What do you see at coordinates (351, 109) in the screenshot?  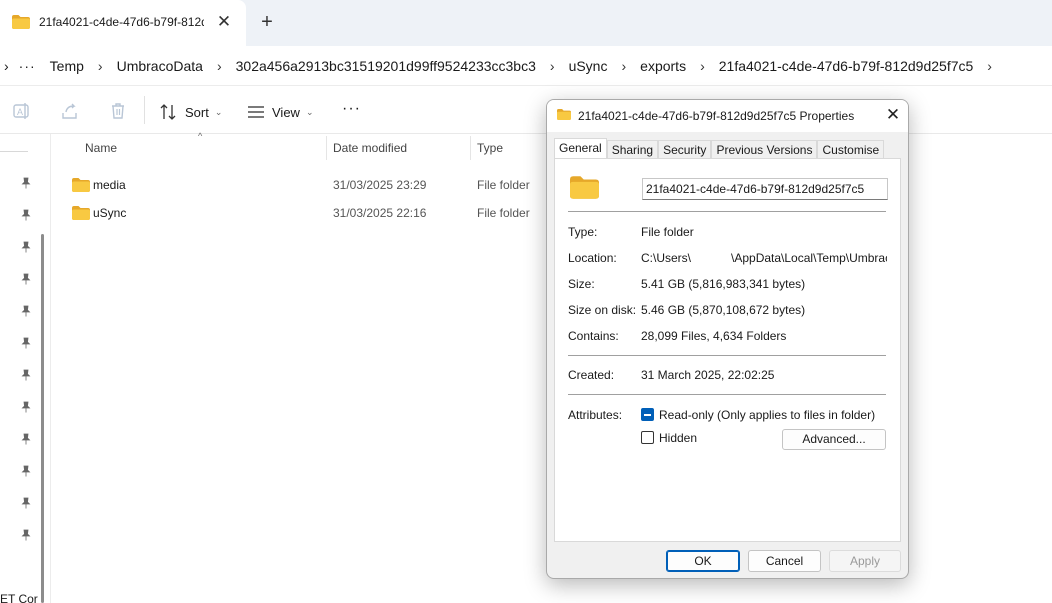 I see `more-options-button: ···` at bounding box center [351, 109].